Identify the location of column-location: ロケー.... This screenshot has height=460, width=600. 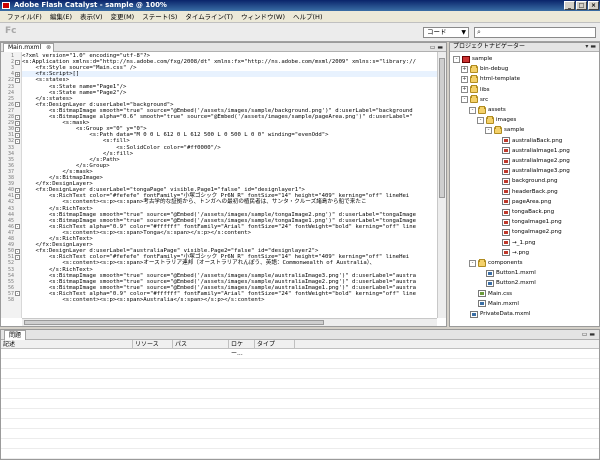
(242, 348).